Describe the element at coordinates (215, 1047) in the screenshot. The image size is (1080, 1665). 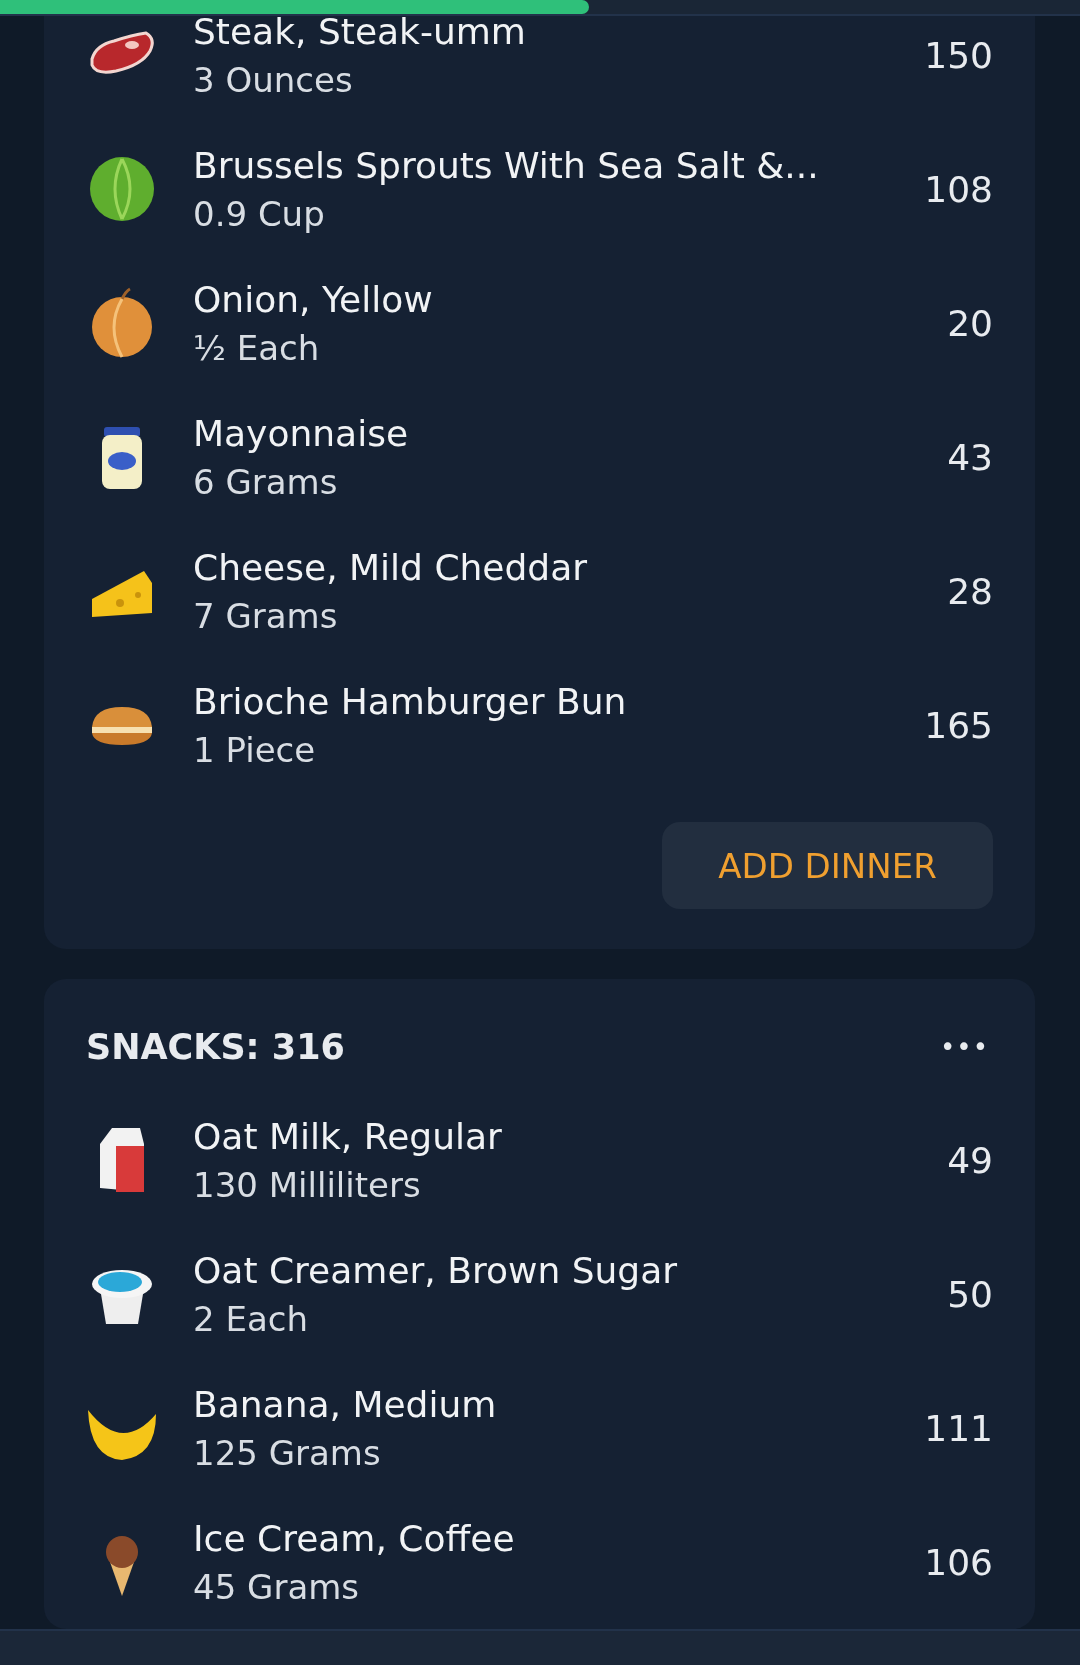
I see `meal-title: SNACKS: 316` at that location.